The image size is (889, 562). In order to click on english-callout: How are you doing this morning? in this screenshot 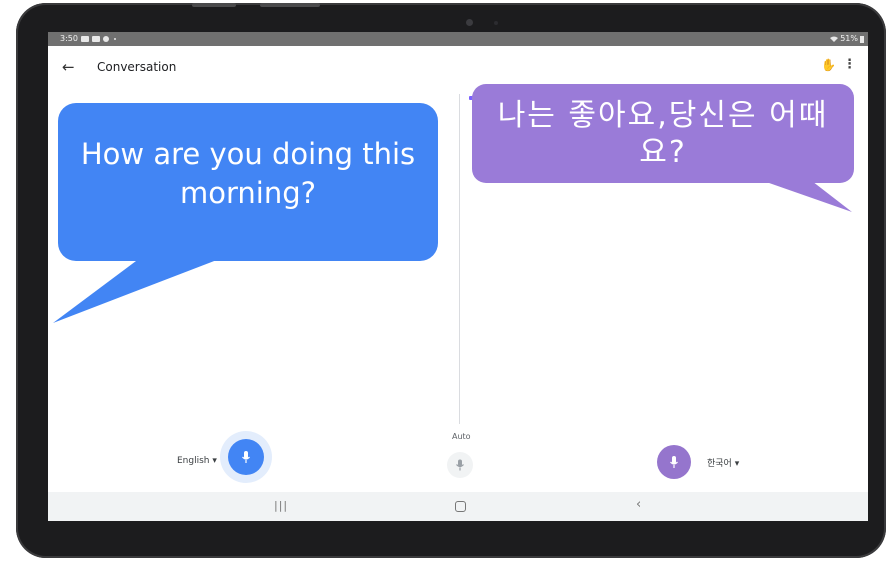, I will do `click(248, 182)`.